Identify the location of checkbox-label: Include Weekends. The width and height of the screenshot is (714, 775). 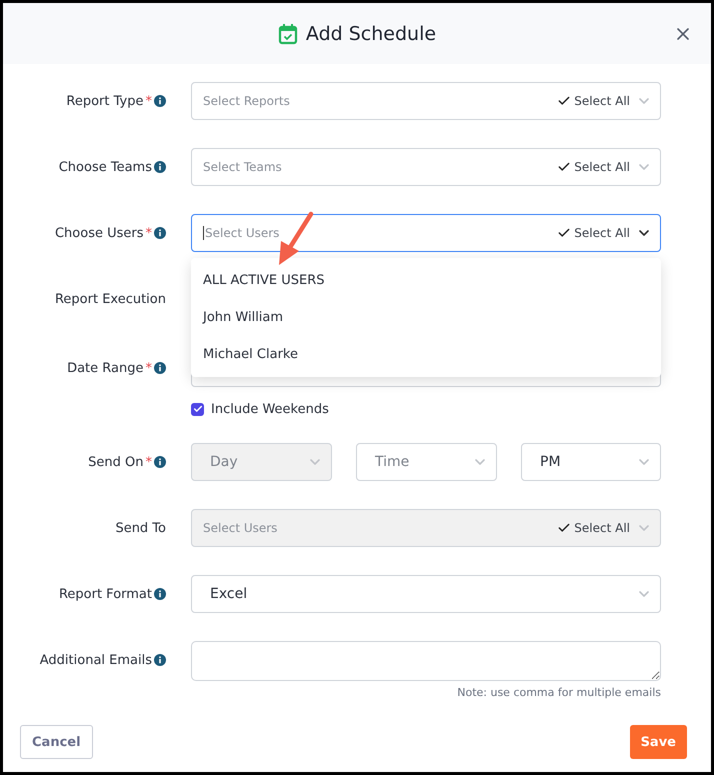
(270, 409).